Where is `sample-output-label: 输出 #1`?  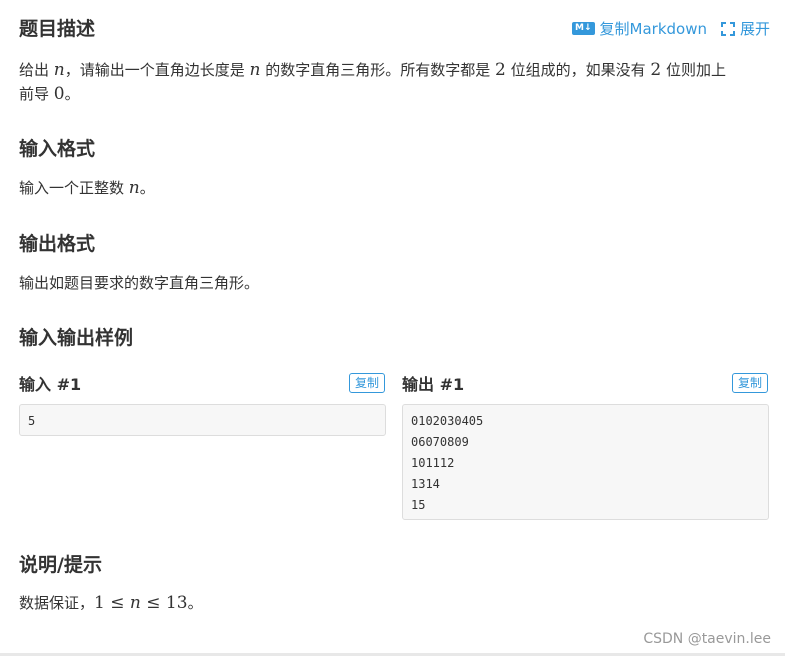
sample-output-label: 输出 #1 is located at coordinates (433, 384).